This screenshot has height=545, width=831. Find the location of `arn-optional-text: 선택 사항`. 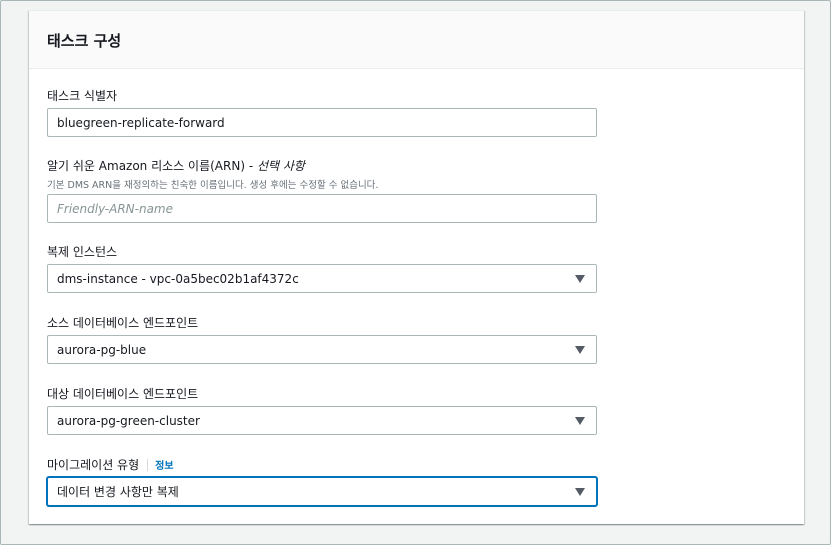

arn-optional-text: 선택 사항 is located at coordinates (280, 166).